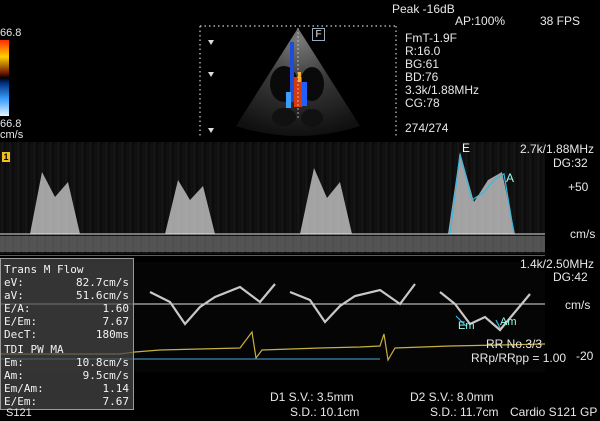 The height and width of the screenshot is (421, 600). Describe the element at coordinates (325, 412) in the screenshot. I see `d1-sample-depth: S.D.: 10.1cm` at that location.